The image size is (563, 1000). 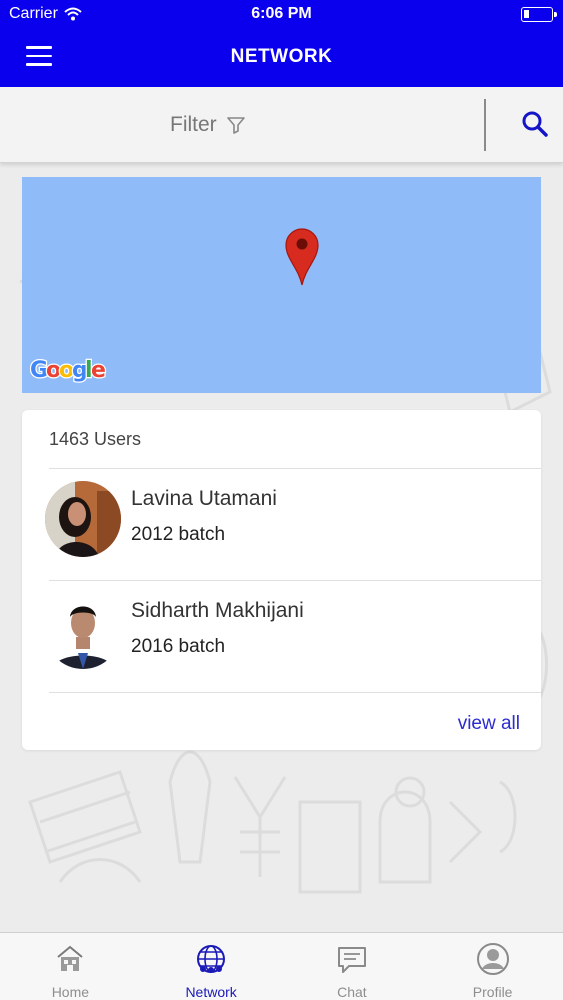 I want to click on list-divider, so click(x=295, y=692).